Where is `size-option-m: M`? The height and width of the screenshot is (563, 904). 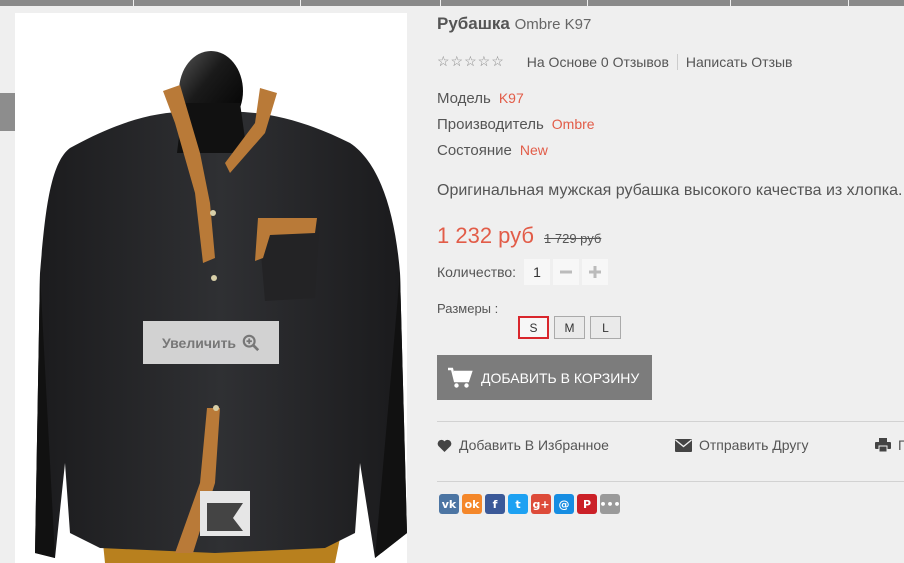
size-option-m: M is located at coordinates (569, 327).